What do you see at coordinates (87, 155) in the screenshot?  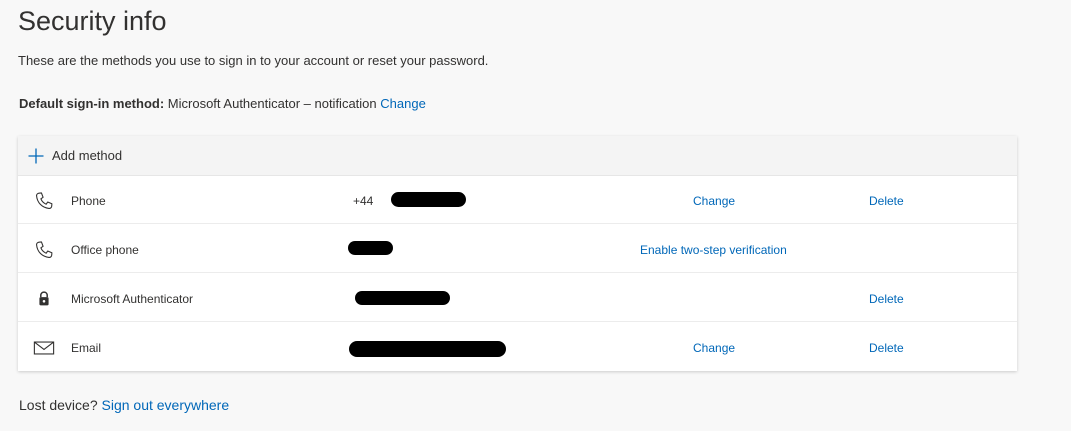 I see `add-method-label: Add method` at bounding box center [87, 155].